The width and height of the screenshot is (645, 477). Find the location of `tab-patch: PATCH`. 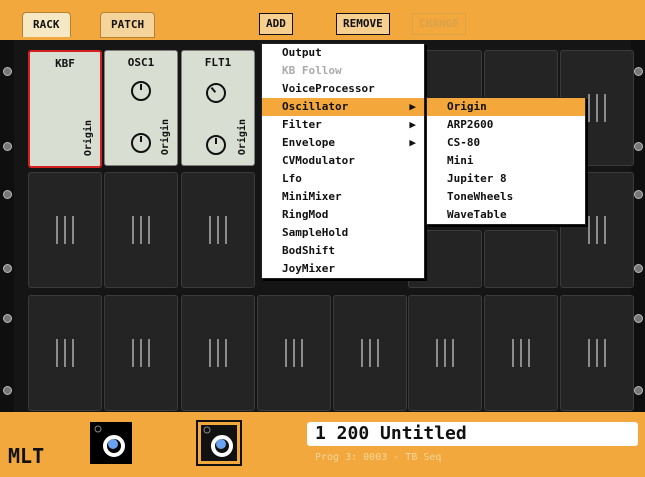

tab-patch: PATCH is located at coordinates (128, 25).